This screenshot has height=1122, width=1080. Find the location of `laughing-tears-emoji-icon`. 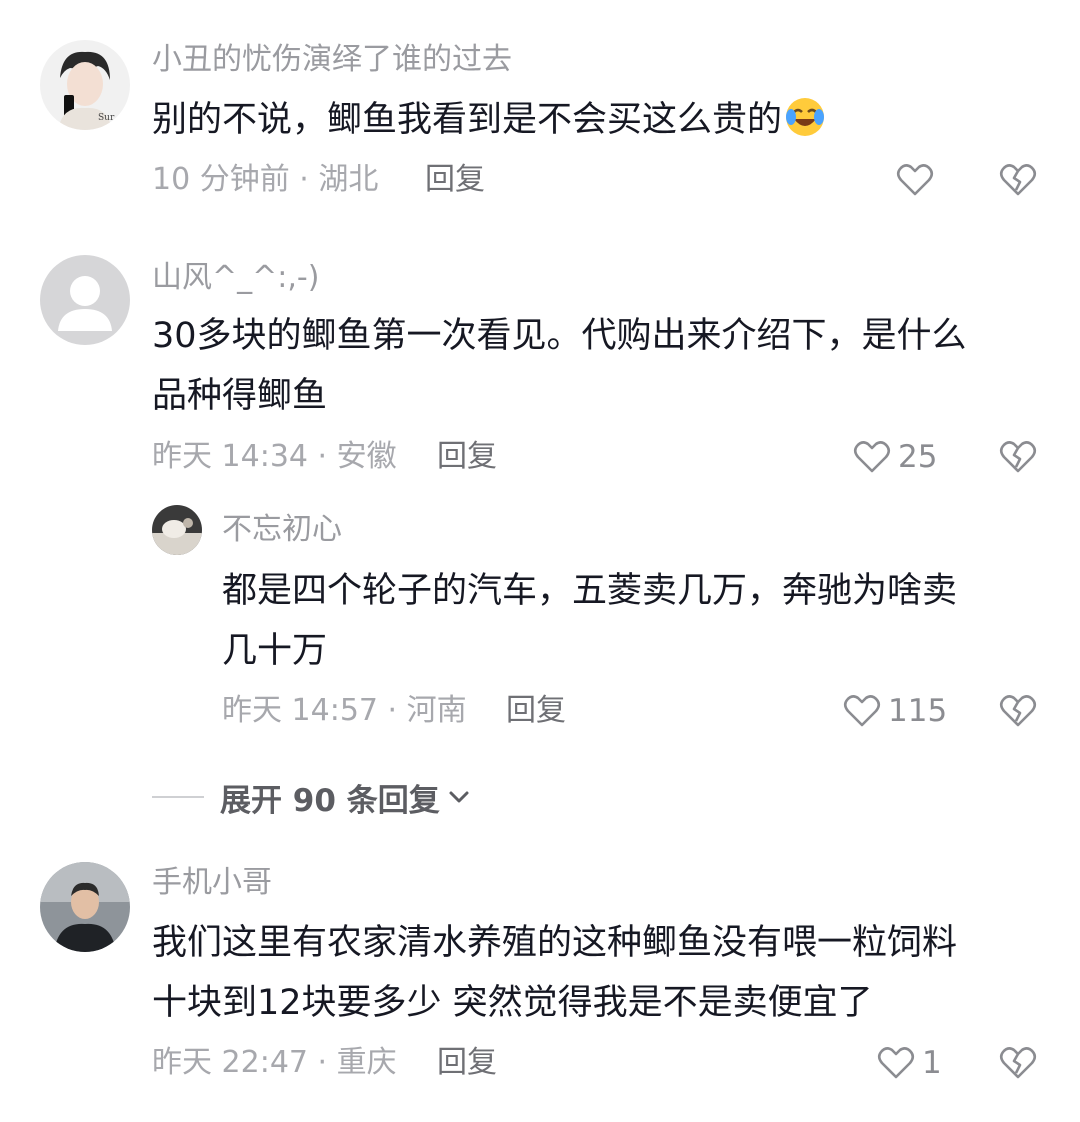

laughing-tears-emoji-icon is located at coordinates (805, 116).